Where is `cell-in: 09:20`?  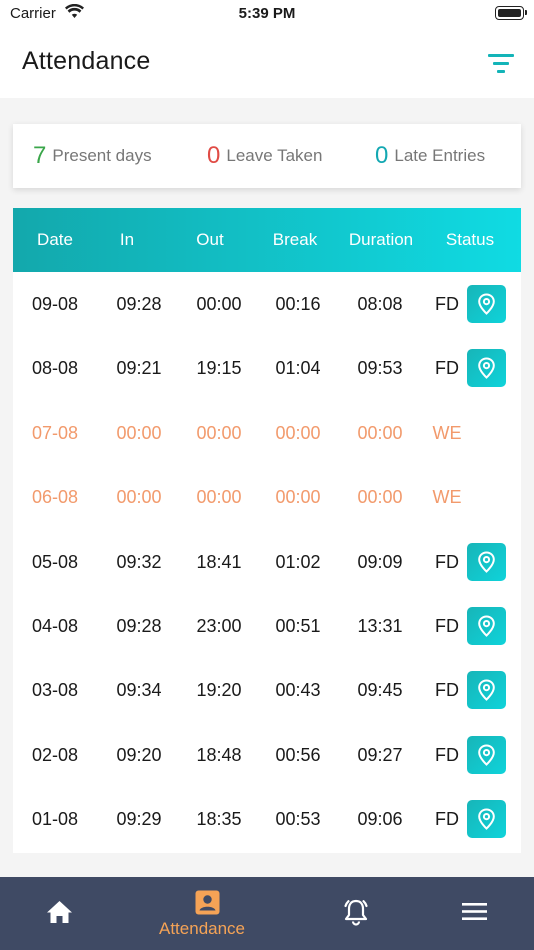
cell-in: 09:20 is located at coordinates (139, 754).